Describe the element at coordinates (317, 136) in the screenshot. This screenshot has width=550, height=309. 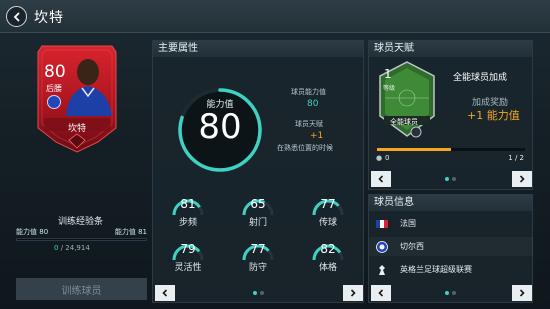
I see `talent-value: +1` at that location.